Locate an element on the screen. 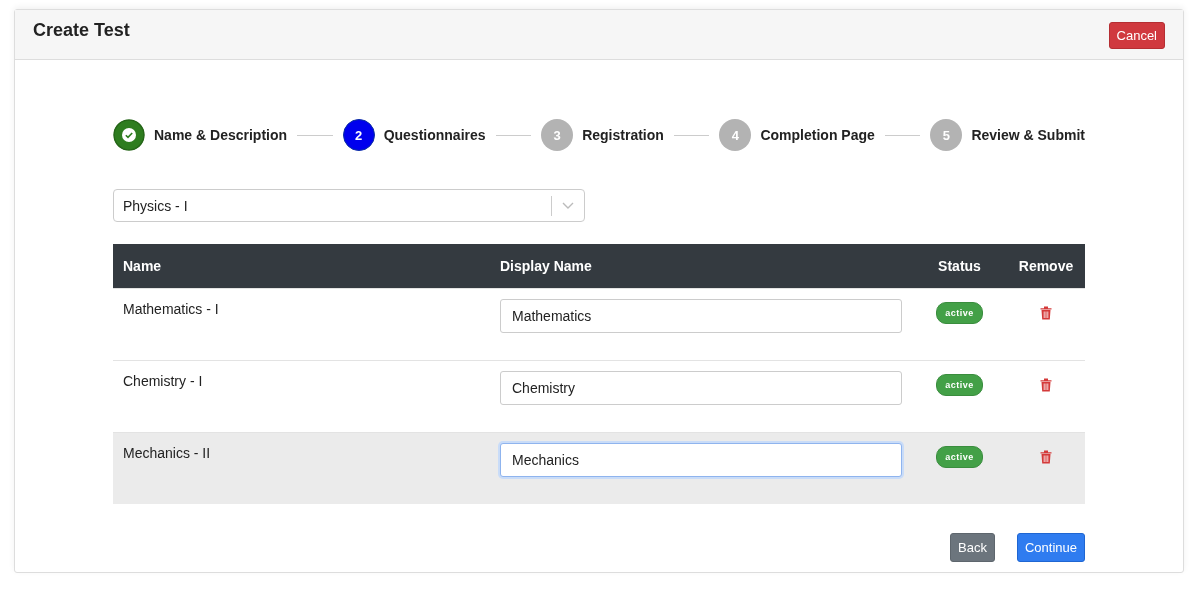  questionnaire-name: Mechanics - II is located at coordinates (167, 453).